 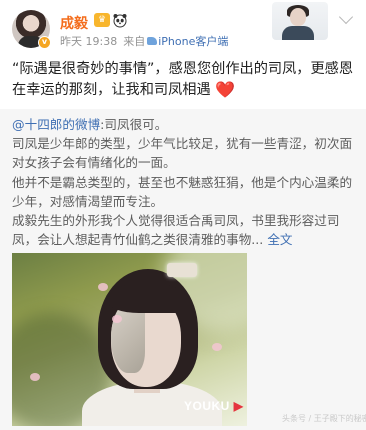 What do you see at coordinates (134, 124) in the screenshot?
I see `repost-intro: :司凤很可。` at bounding box center [134, 124].